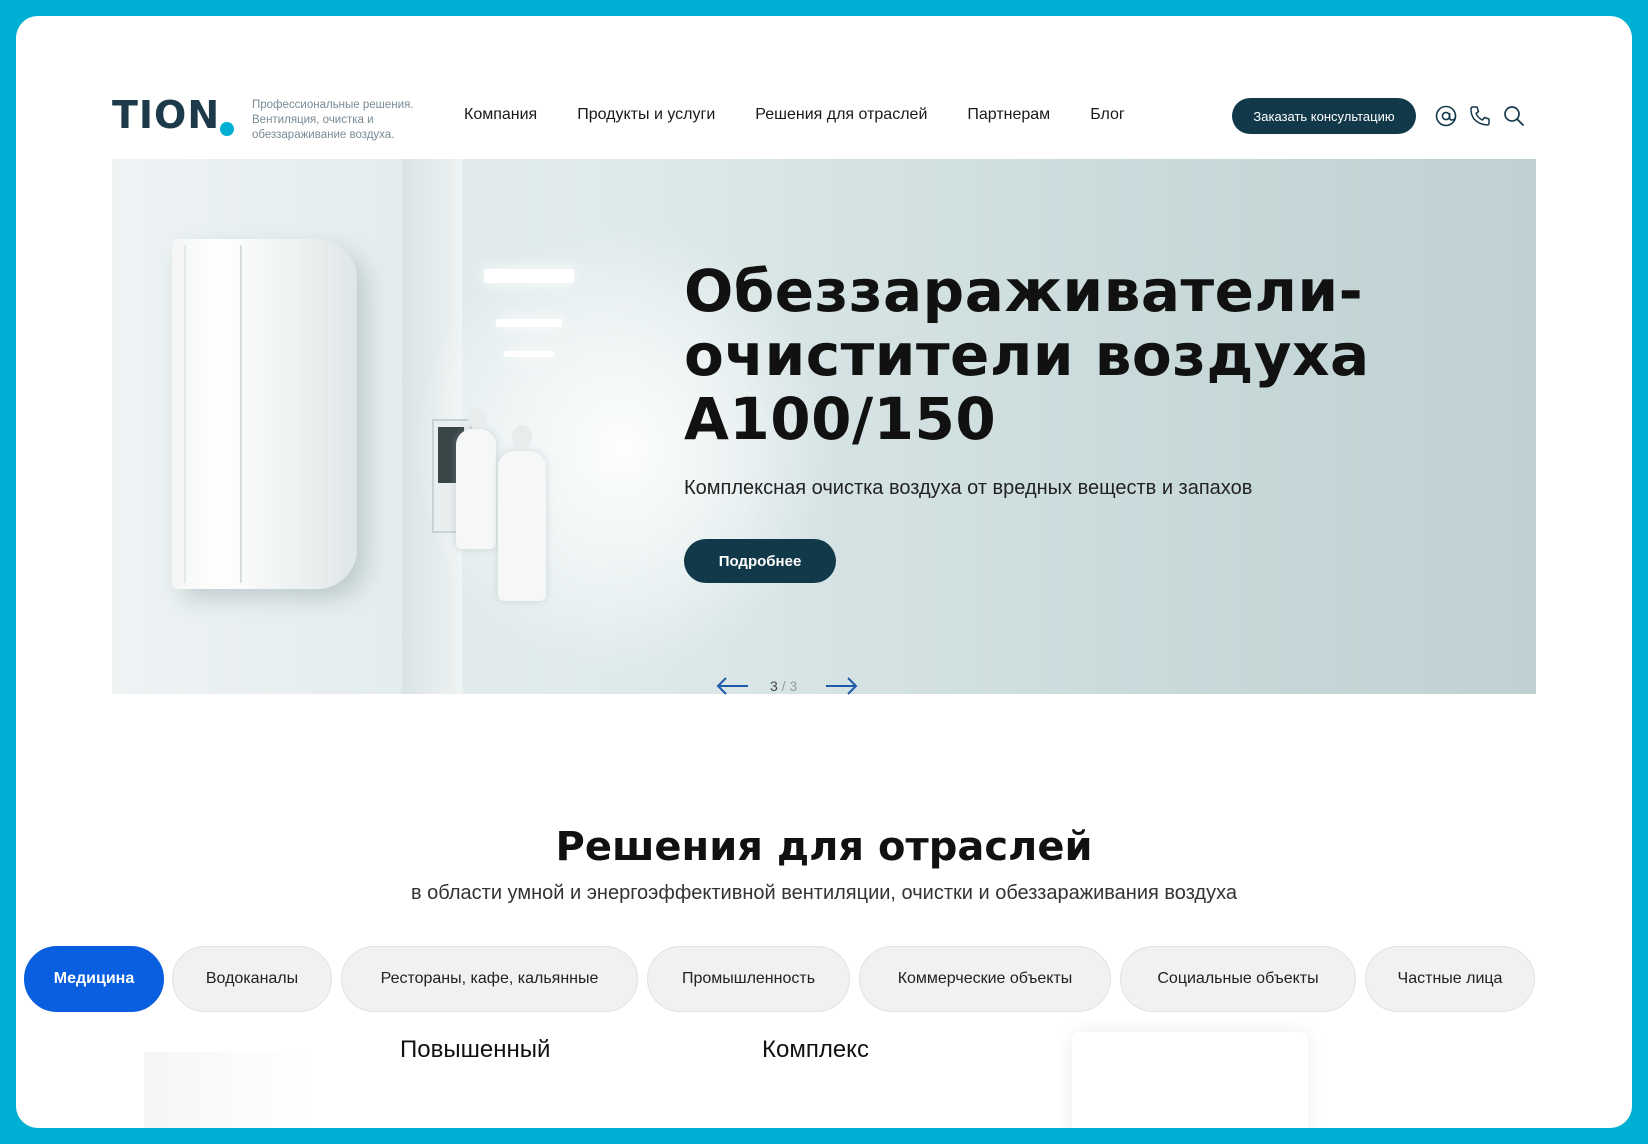 This screenshot has width=1648, height=1144. I want to click on phone-icon, so click(1480, 116).